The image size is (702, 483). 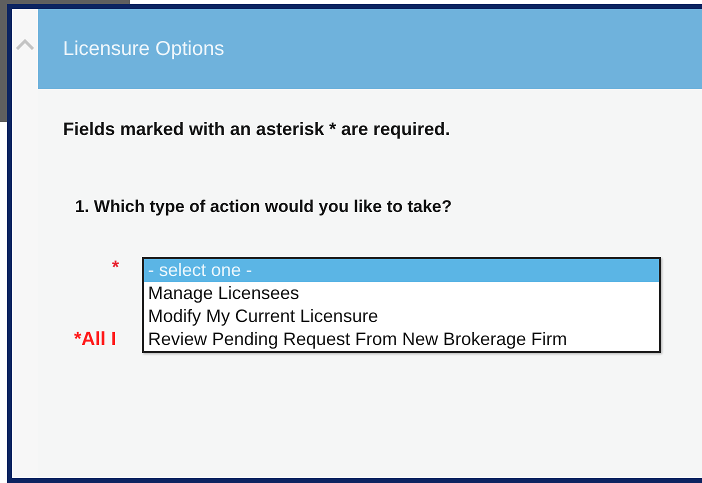 I want to click on question-label: 1. Which type of action would you like to take?, so click(x=264, y=207).